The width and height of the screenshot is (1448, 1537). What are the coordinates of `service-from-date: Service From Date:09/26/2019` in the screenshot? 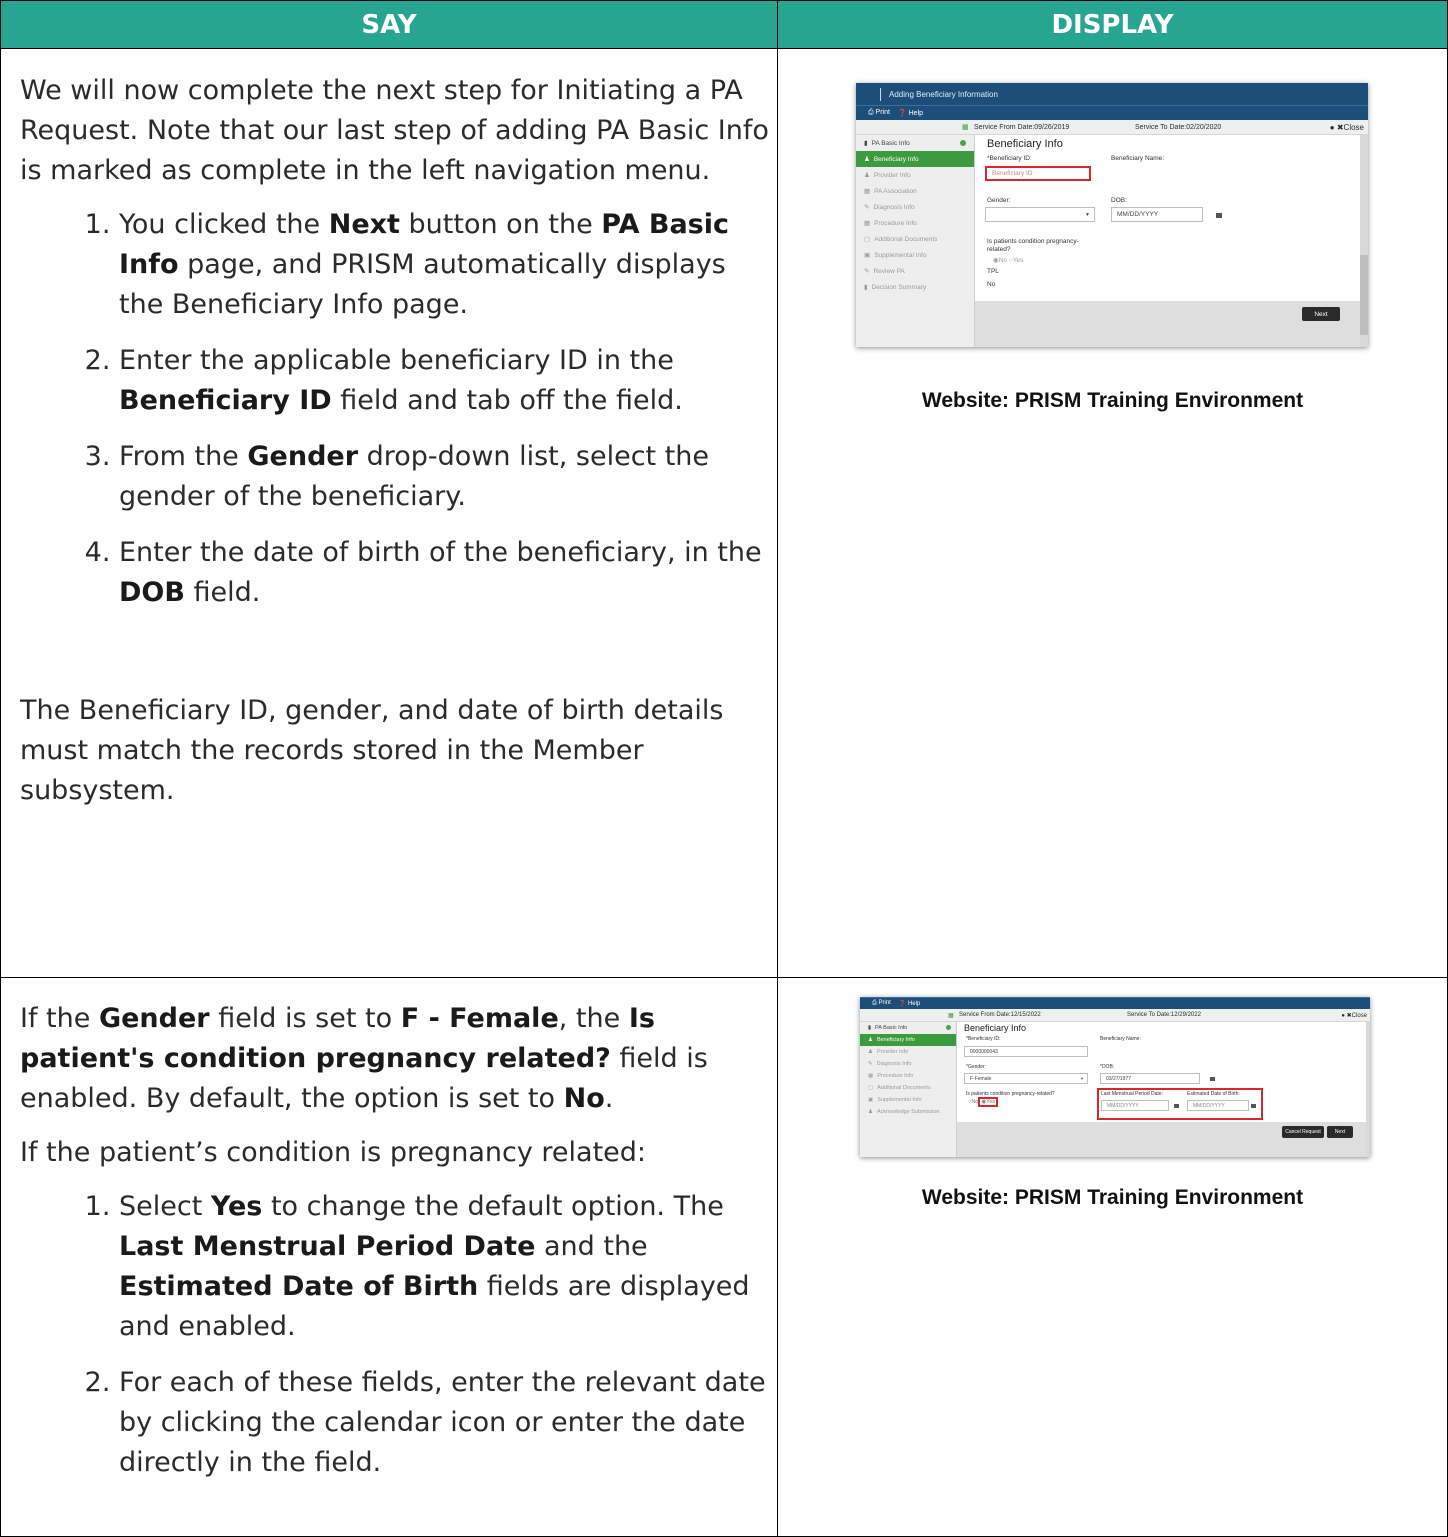 It's located at (1022, 127).